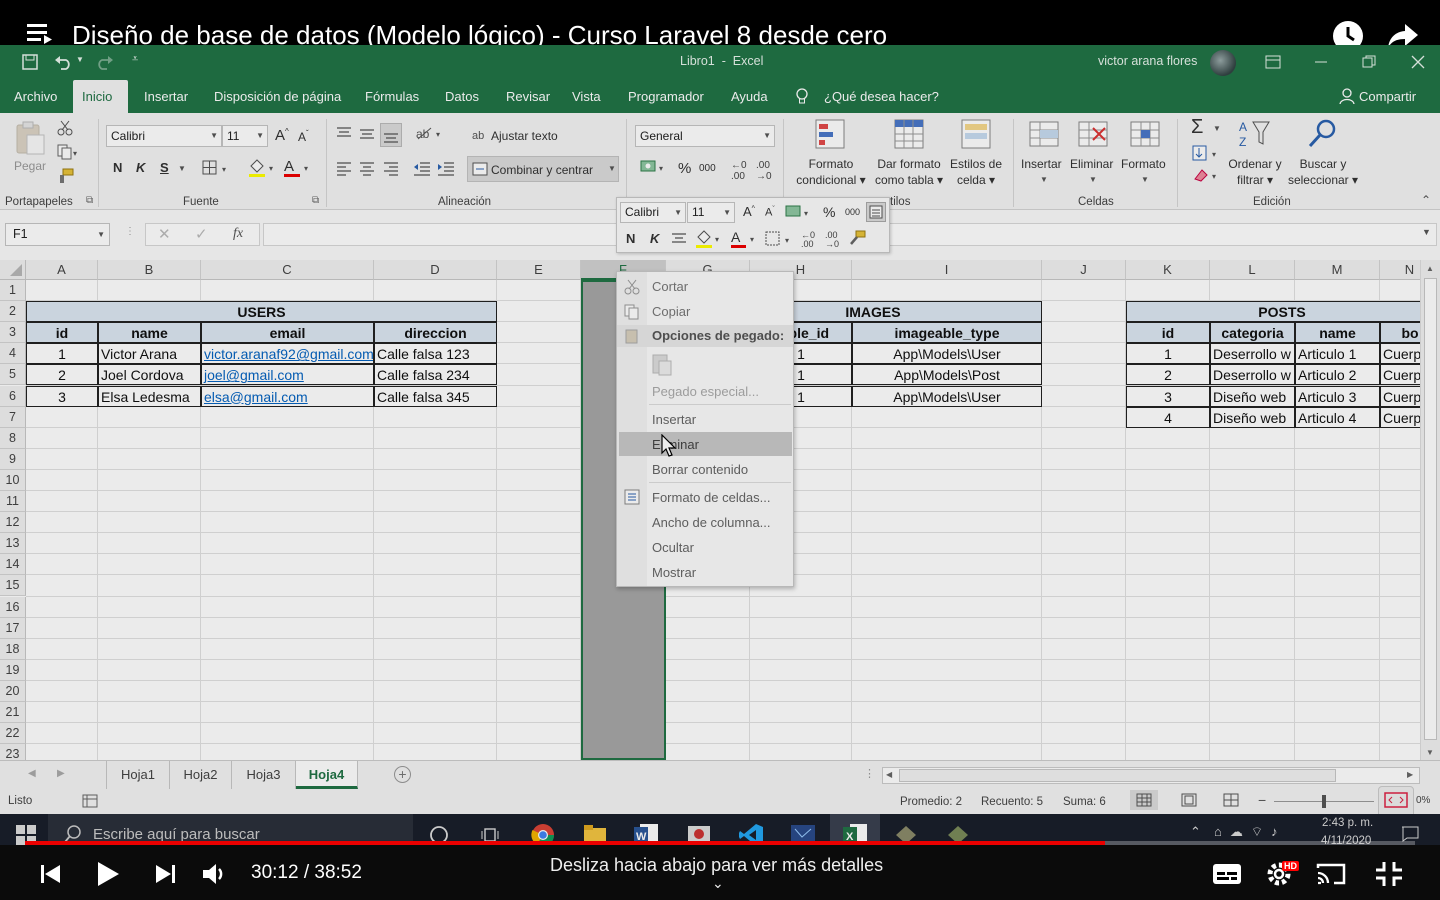  Describe the element at coordinates (13, 270) in the screenshot. I see `select-all-corner` at that location.